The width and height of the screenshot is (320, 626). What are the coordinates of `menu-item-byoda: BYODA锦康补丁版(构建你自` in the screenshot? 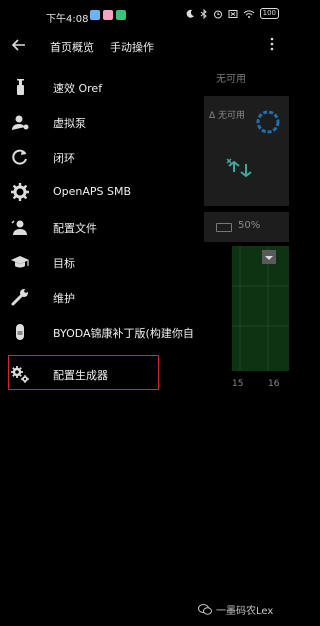 It's located at (102, 332).